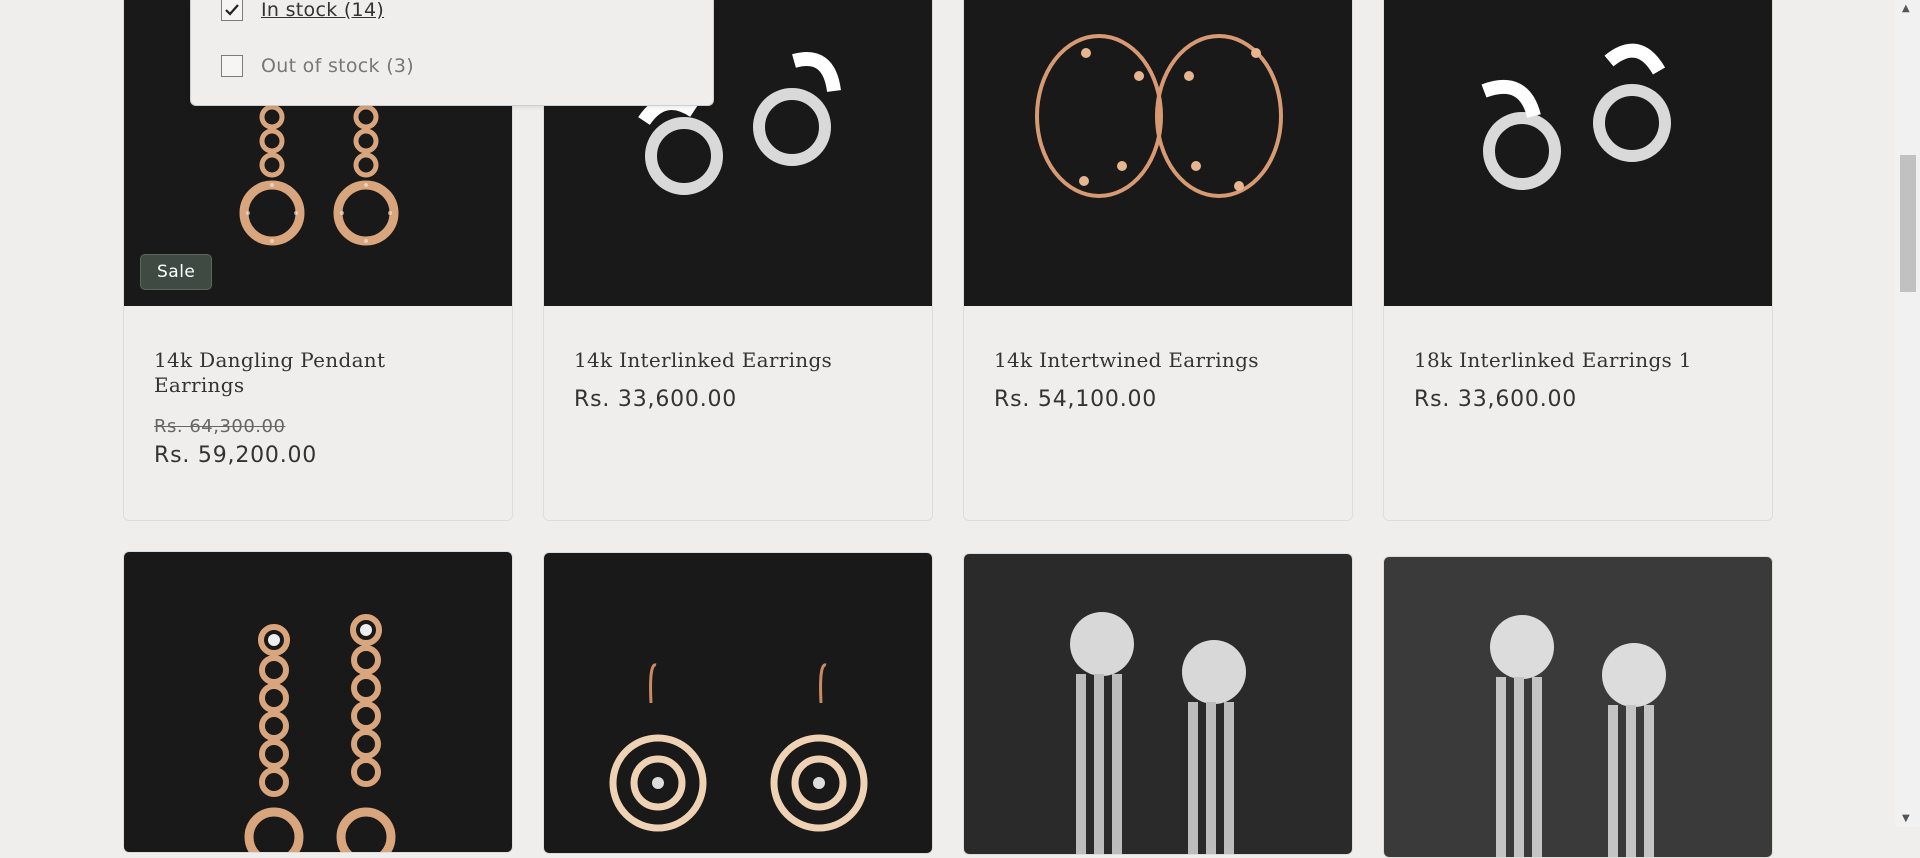  I want to click on product-price-original: Rs. 64,300.00, so click(220, 426).